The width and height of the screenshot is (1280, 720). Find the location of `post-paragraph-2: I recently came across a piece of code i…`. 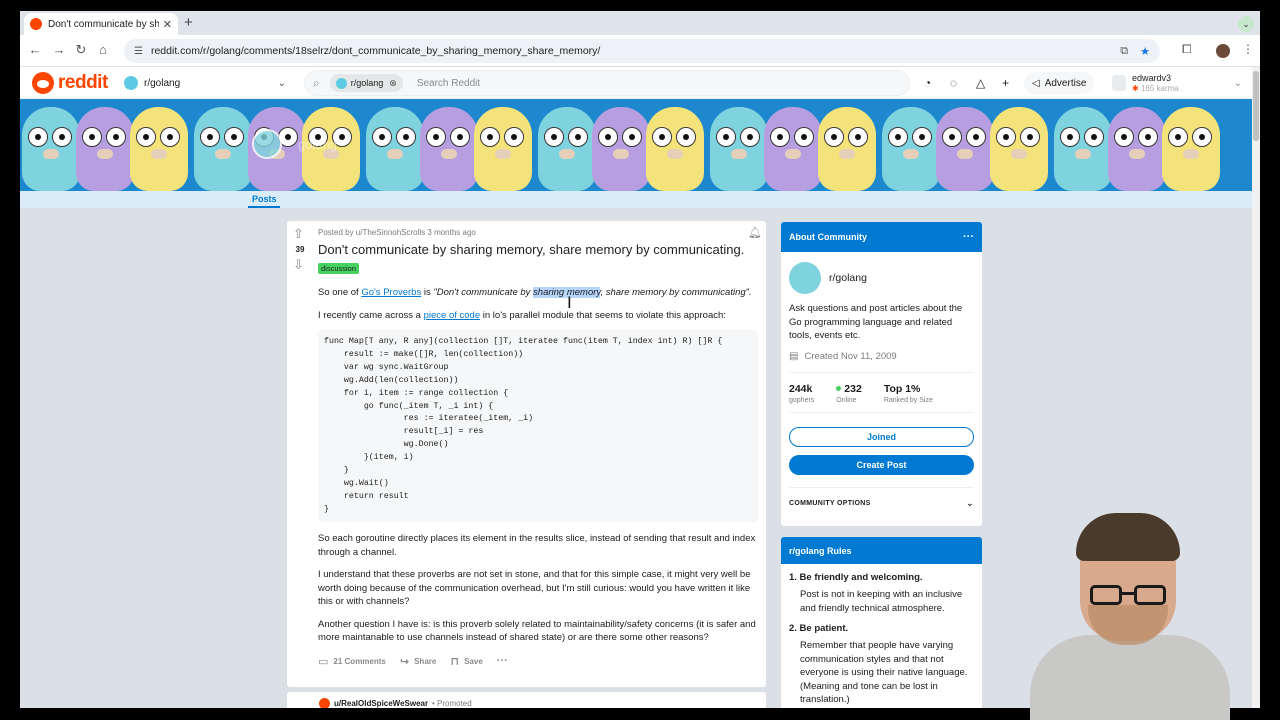

post-paragraph-2: I recently came across a piece of code i… is located at coordinates (522, 315).